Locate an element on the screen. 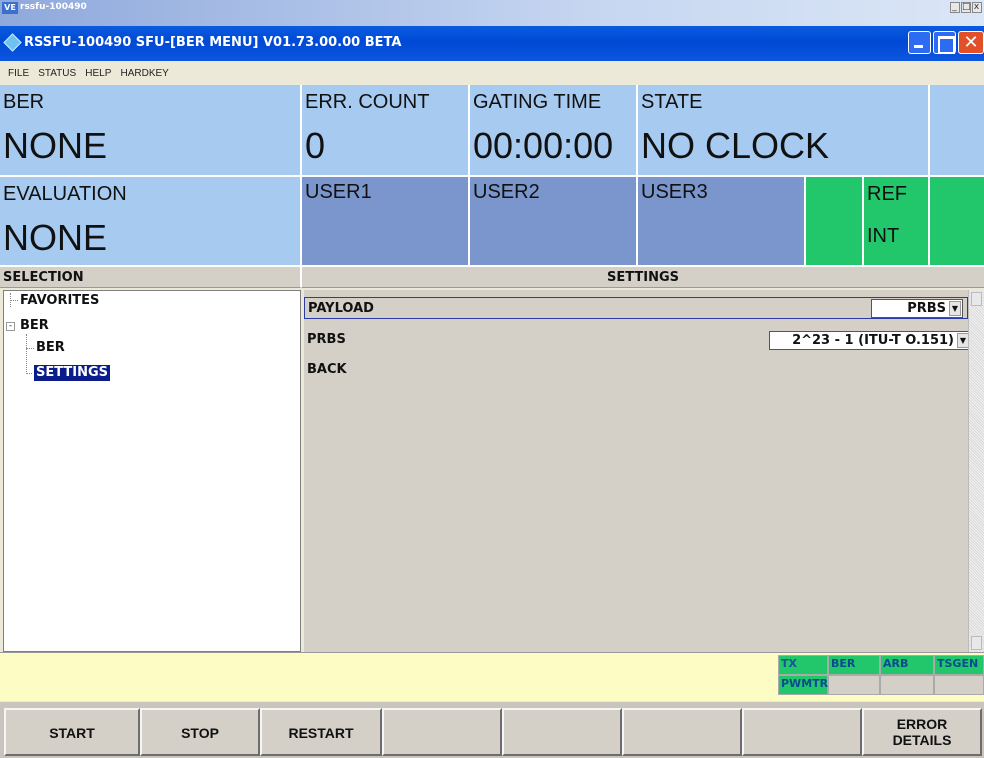  start-button-label: START is located at coordinates (72, 733).